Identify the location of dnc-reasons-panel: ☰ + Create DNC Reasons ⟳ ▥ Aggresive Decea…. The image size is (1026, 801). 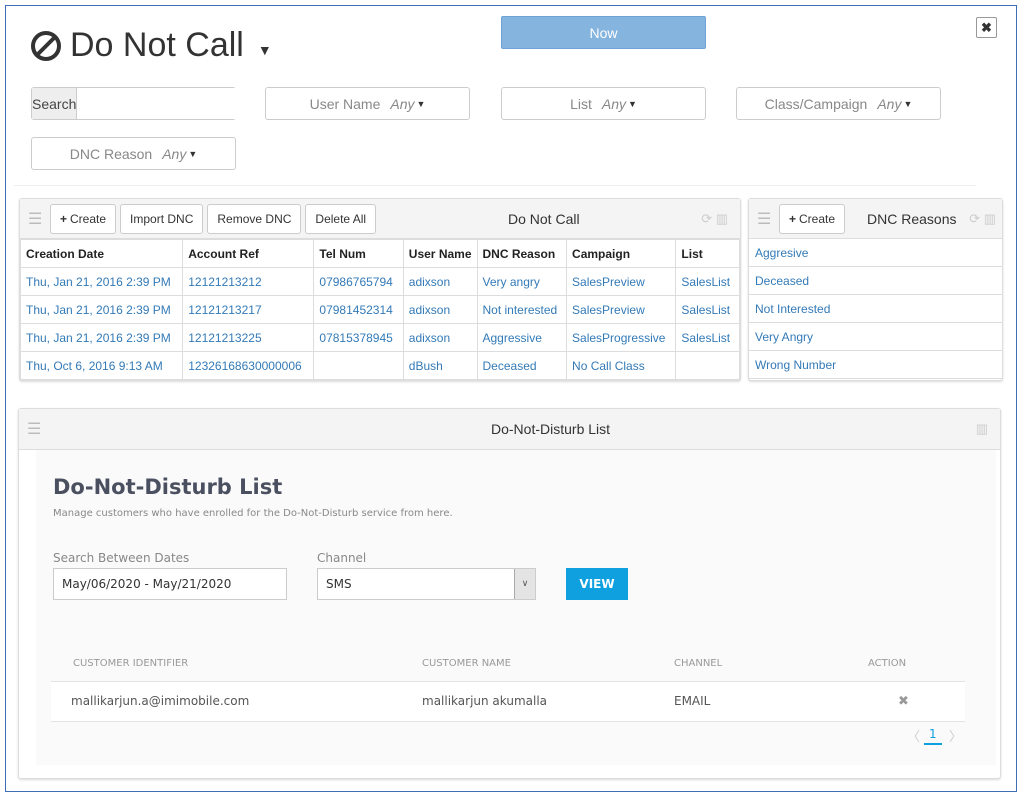
(875, 289).